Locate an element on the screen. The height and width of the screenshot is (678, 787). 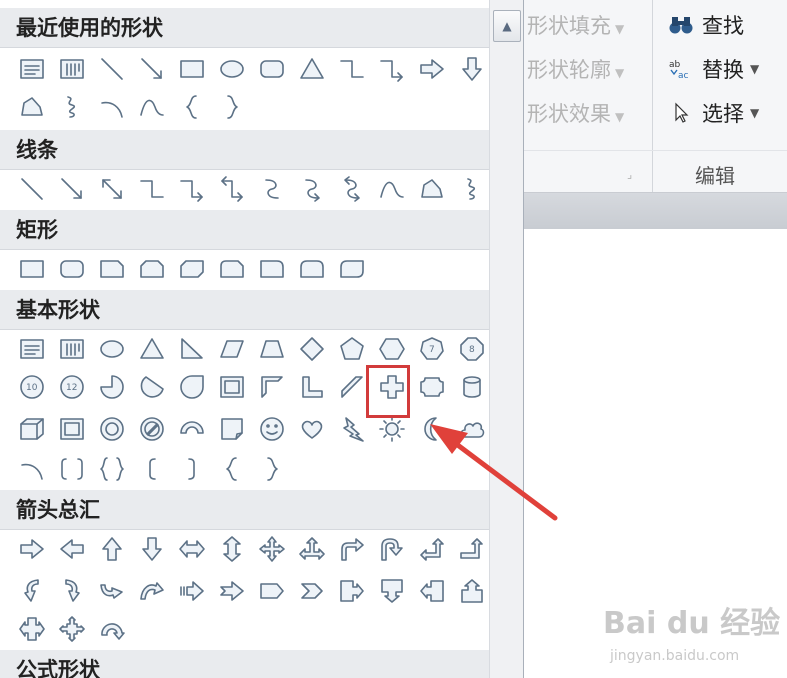
curved-double-arrow-connector-icon is located at coordinates (352, 189).